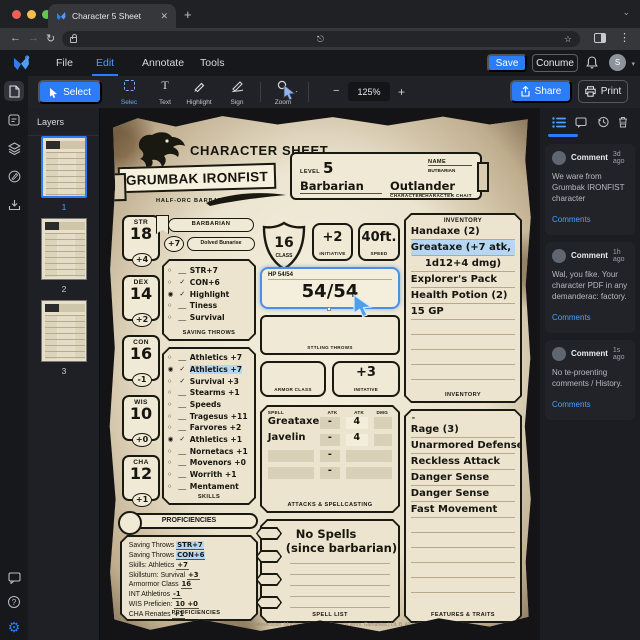 The width and height of the screenshot is (640, 640). I want to click on sign-tool: Sign, so click(237, 92).